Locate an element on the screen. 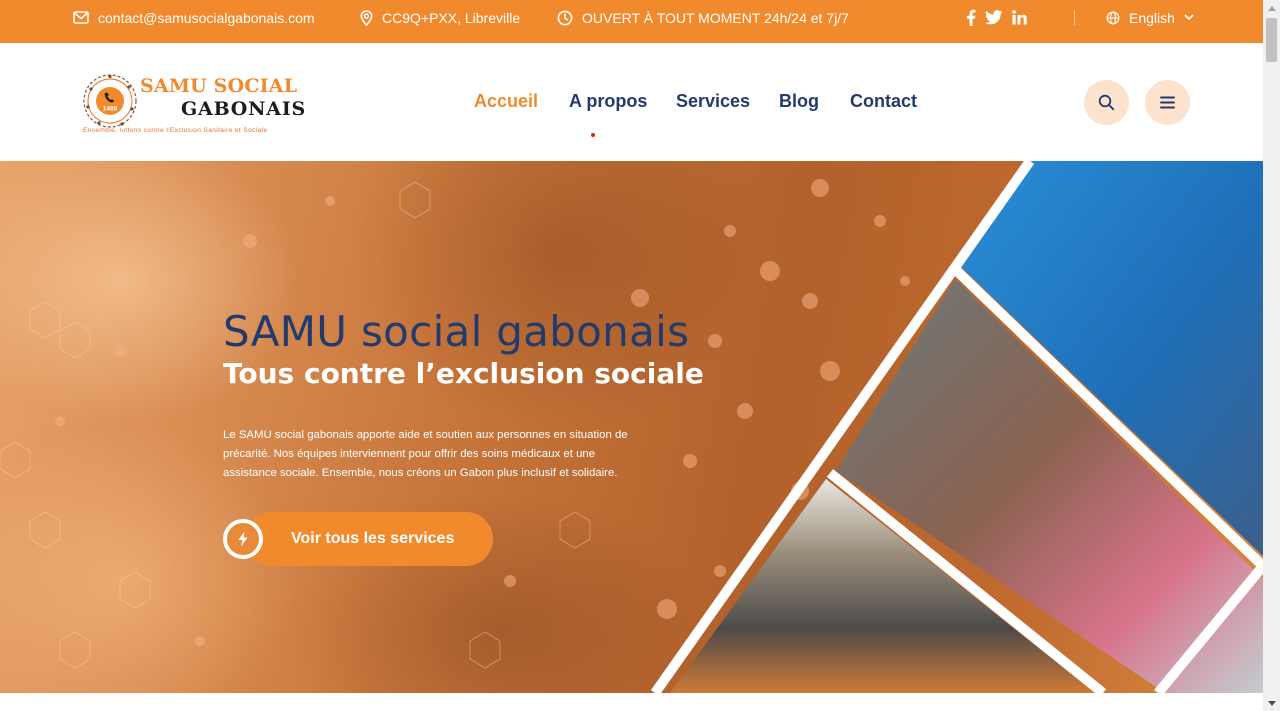  topbar-email-text: contact@samusocialgabonais.com is located at coordinates (206, 18).